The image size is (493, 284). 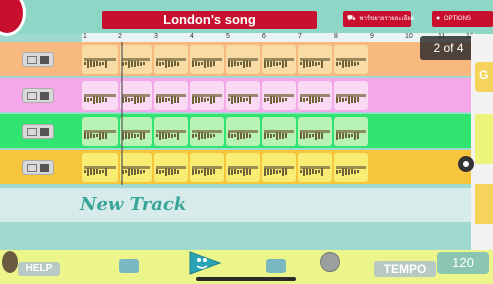 I want to click on ruler-tick: 6, so click(x=264, y=36).